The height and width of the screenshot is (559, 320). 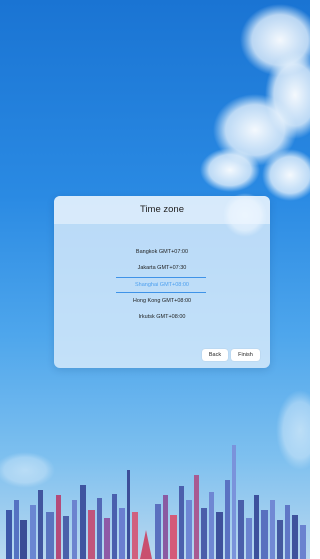 What do you see at coordinates (245, 355) in the screenshot?
I see `finish-button: Finish` at bounding box center [245, 355].